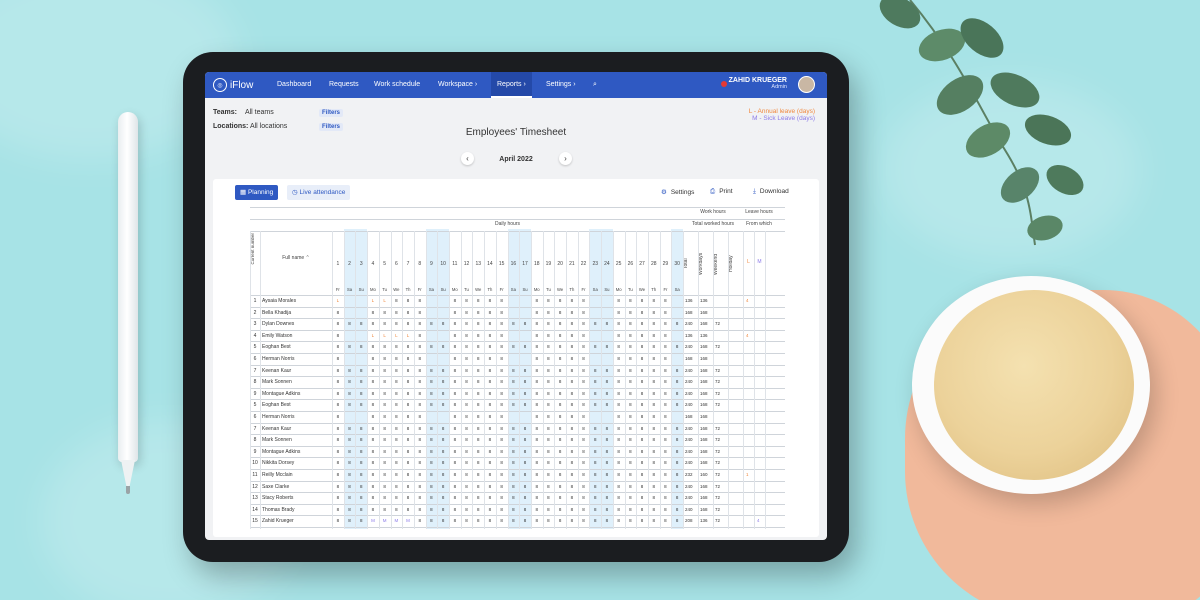  Describe the element at coordinates (279, 301) in the screenshot. I see `employee-name: Aysaia Morales` at that location.